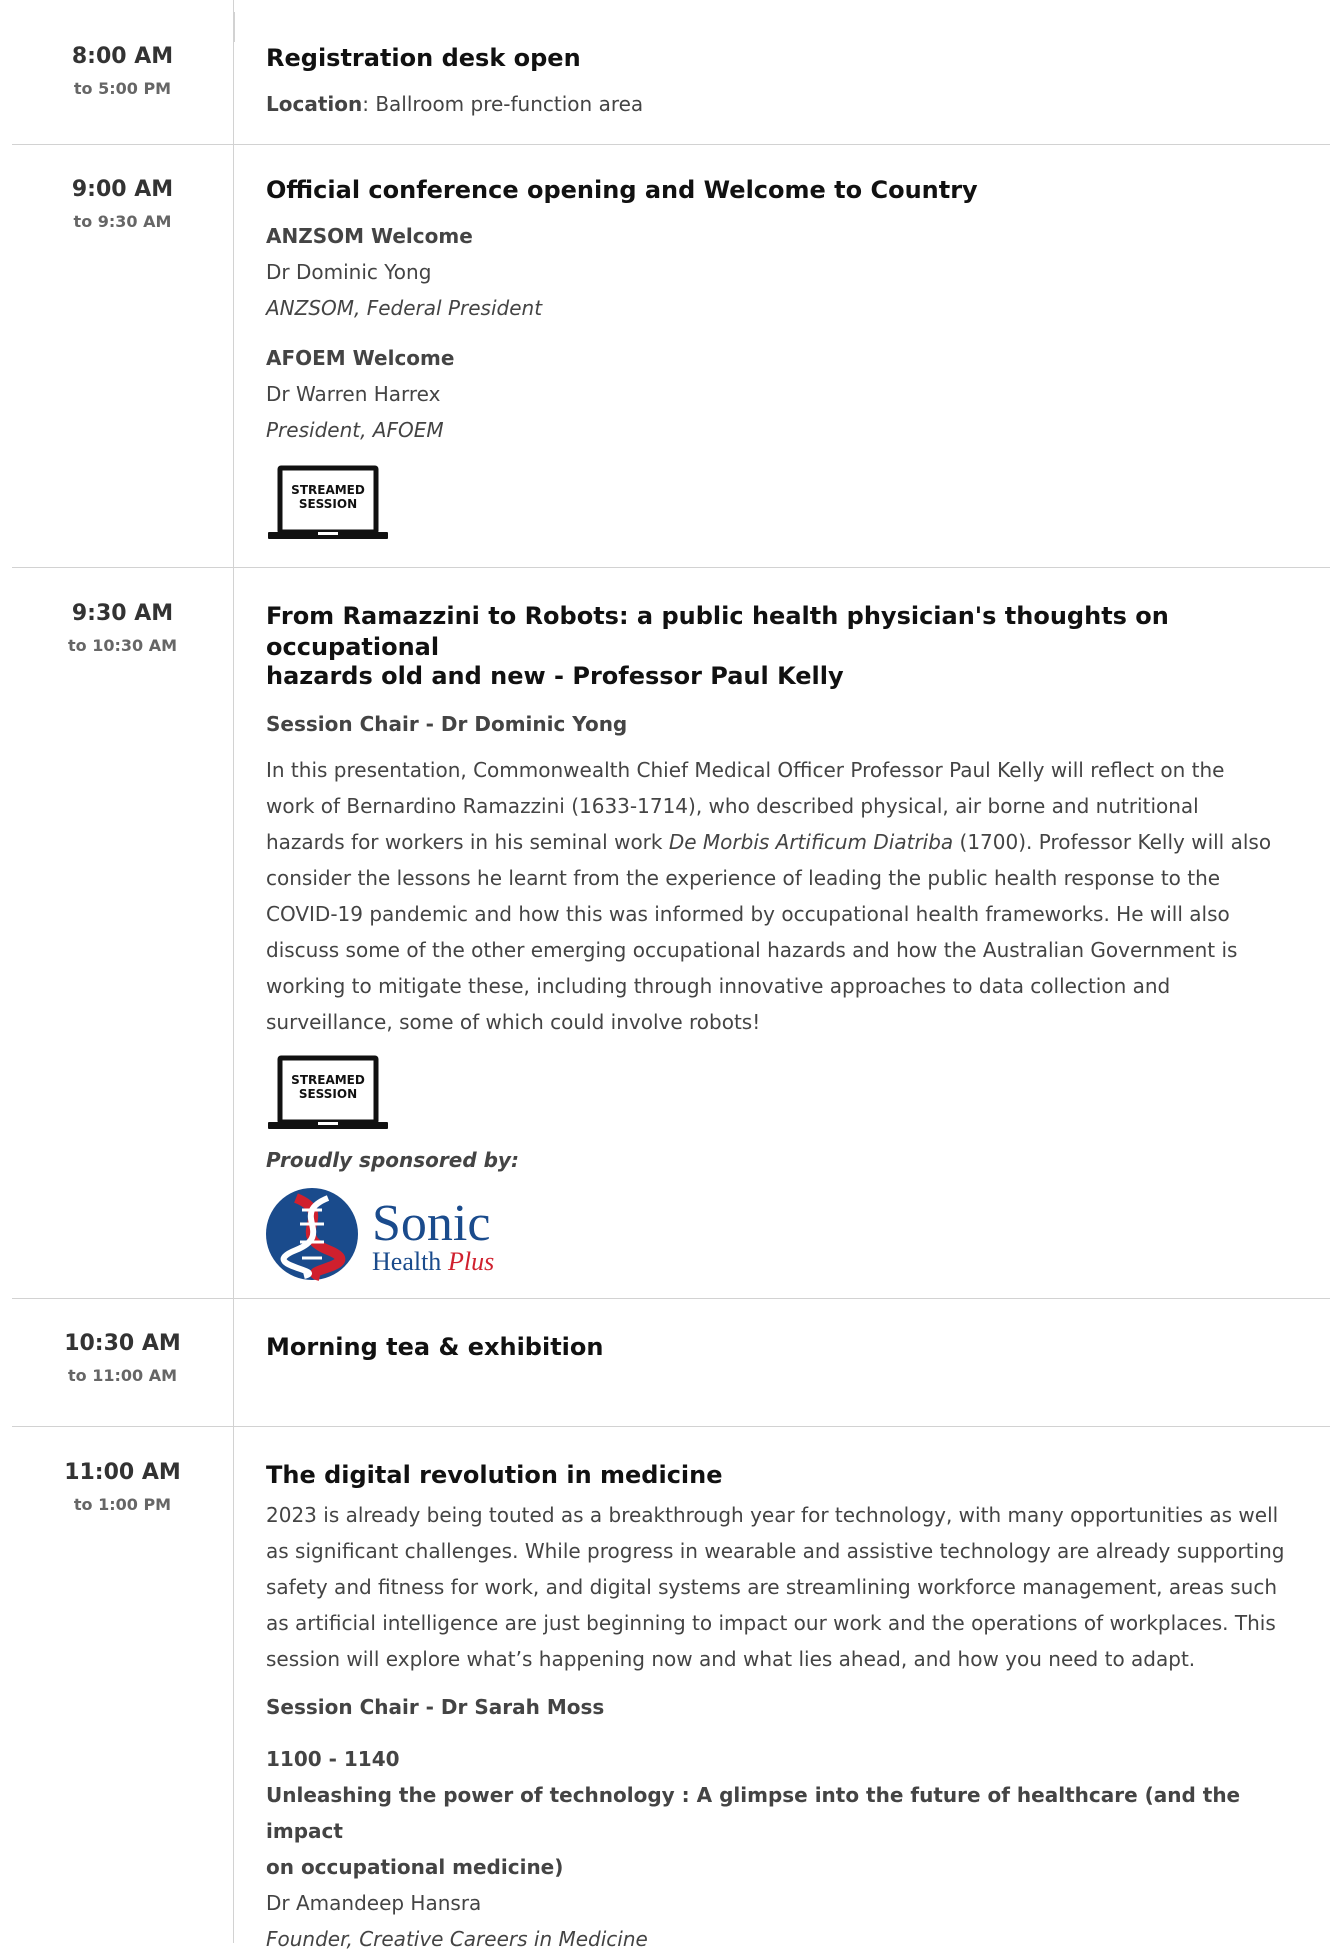 The height and width of the screenshot is (1957, 1337). I want to click on time-column: 9:30 AM to 10:30 AM, so click(123, 933).